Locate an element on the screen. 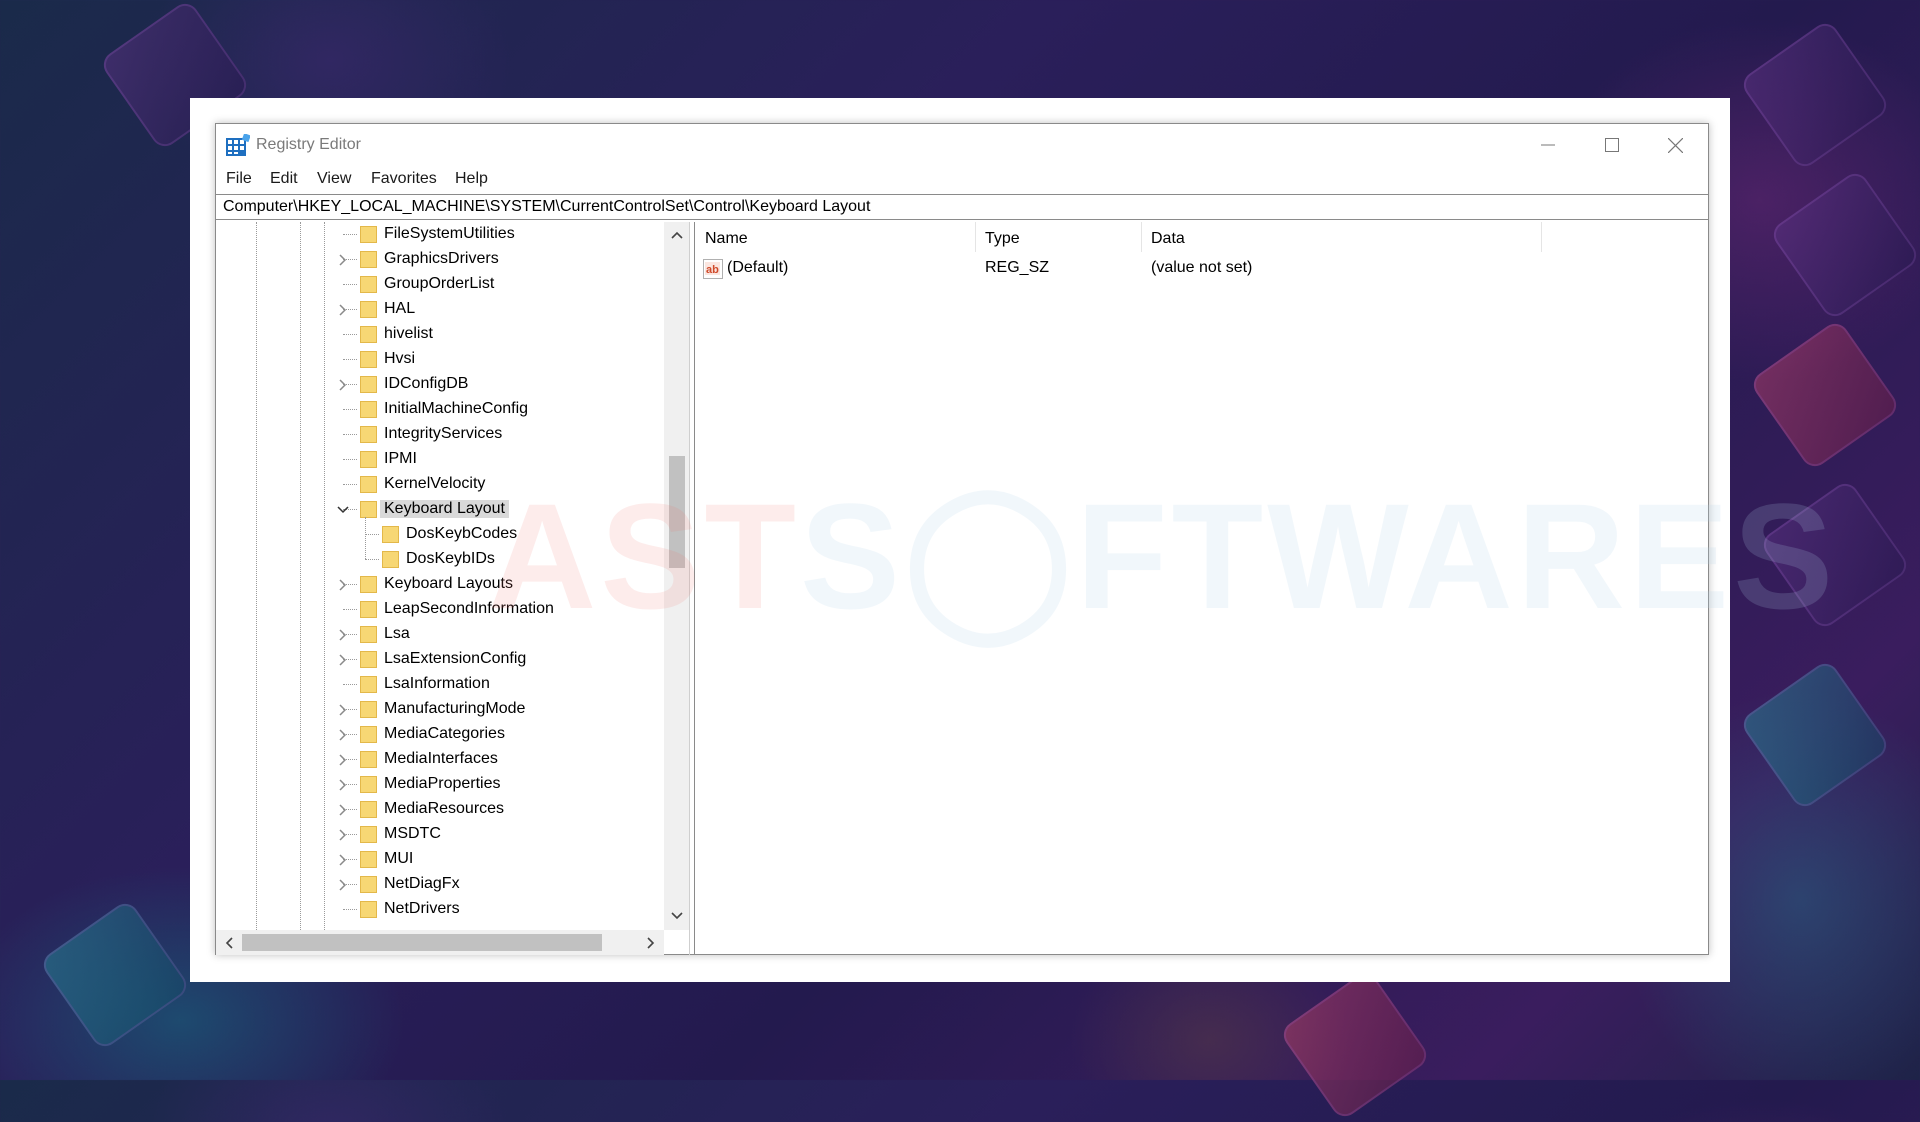 The height and width of the screenshot is (1122, 1920). tree-item-label: LeapSecondInformation is located at coordinates (469, 608).